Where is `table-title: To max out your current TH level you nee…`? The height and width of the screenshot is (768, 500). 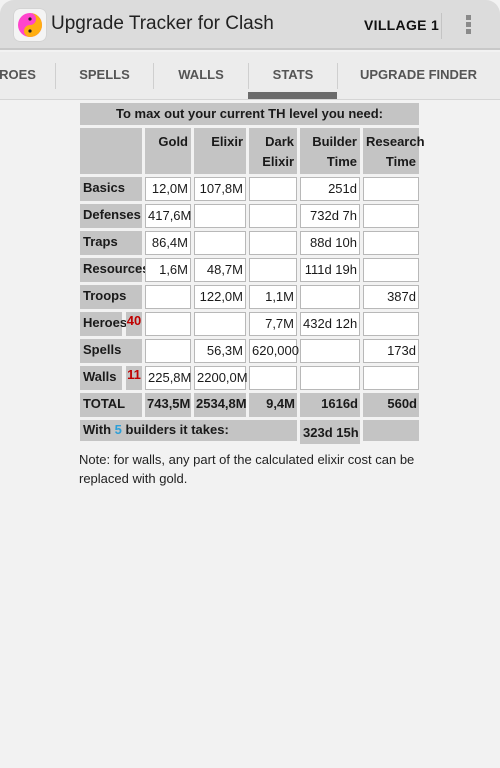 table-title: To max out your current TH level you nee… is located at coordinates (249, 114).